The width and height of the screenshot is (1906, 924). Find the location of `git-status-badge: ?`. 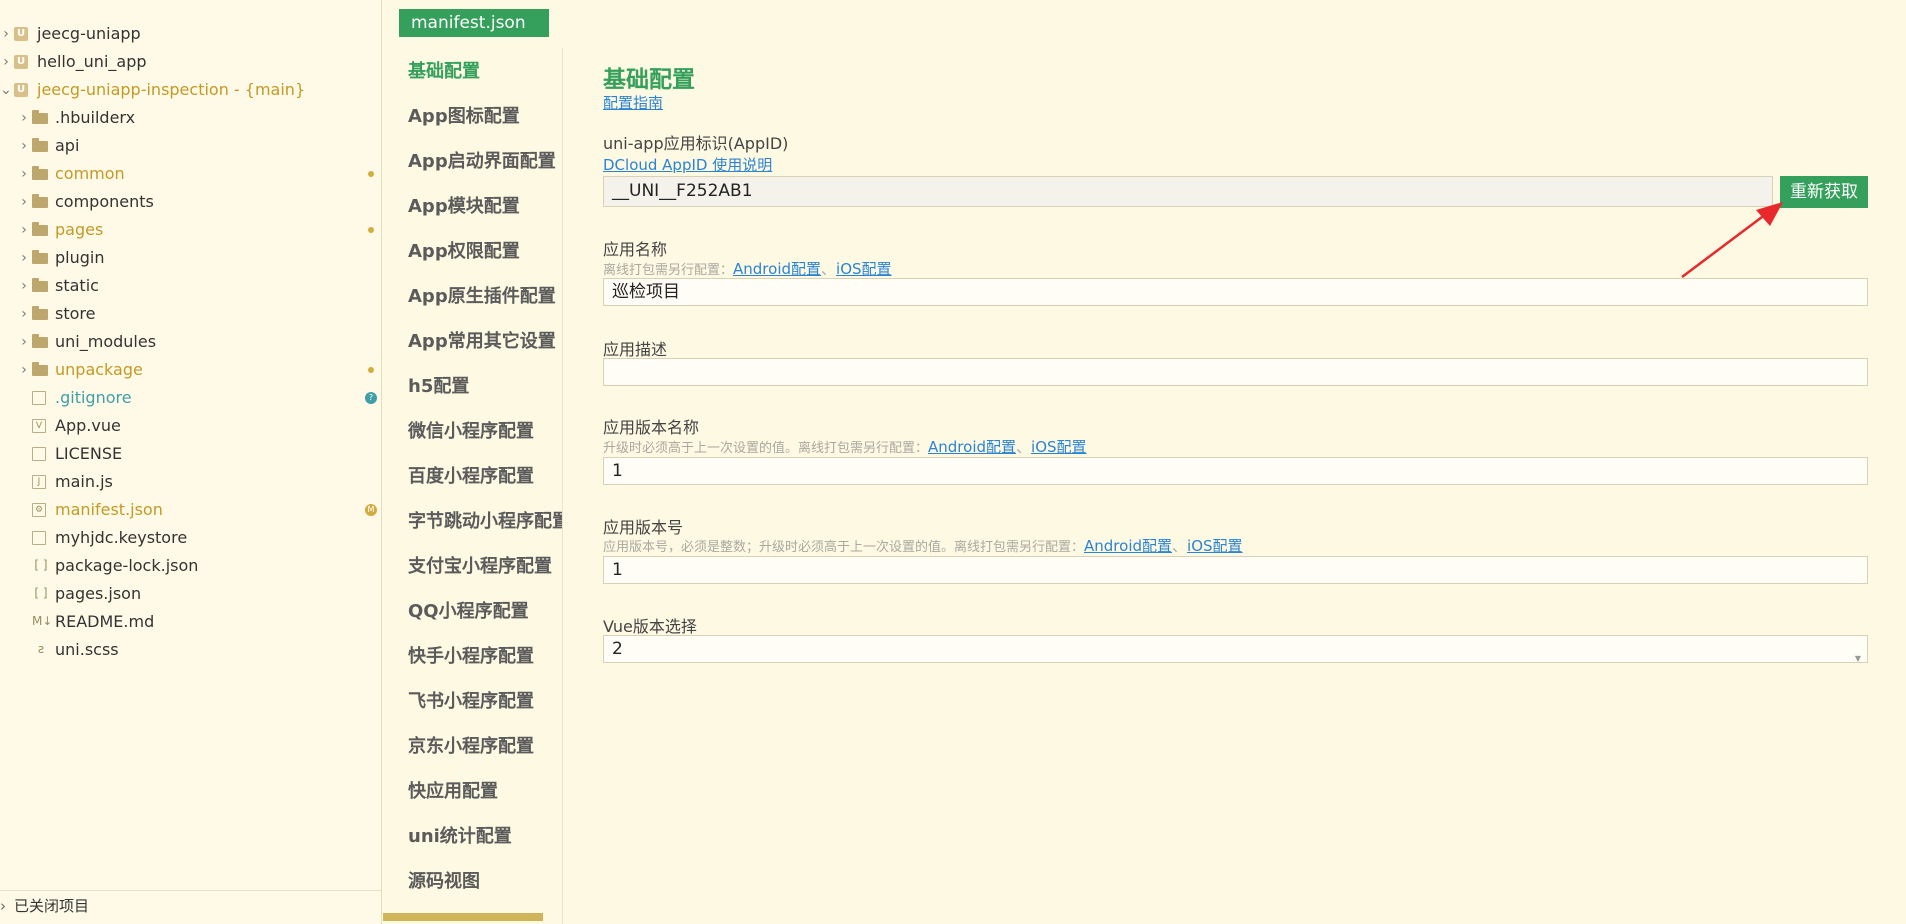

git-status-badge: ? is located at coordinates (371, 398).